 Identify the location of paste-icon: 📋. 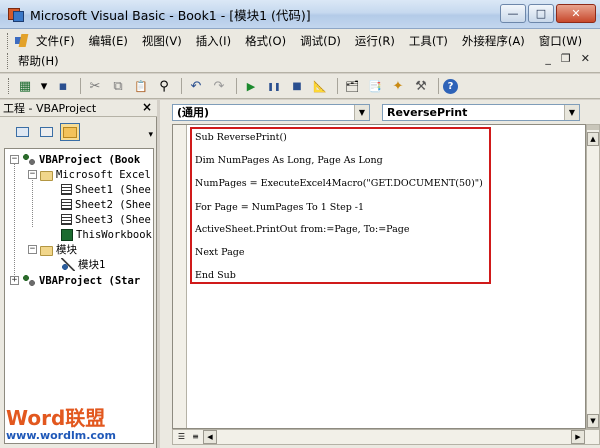
(141, 86).